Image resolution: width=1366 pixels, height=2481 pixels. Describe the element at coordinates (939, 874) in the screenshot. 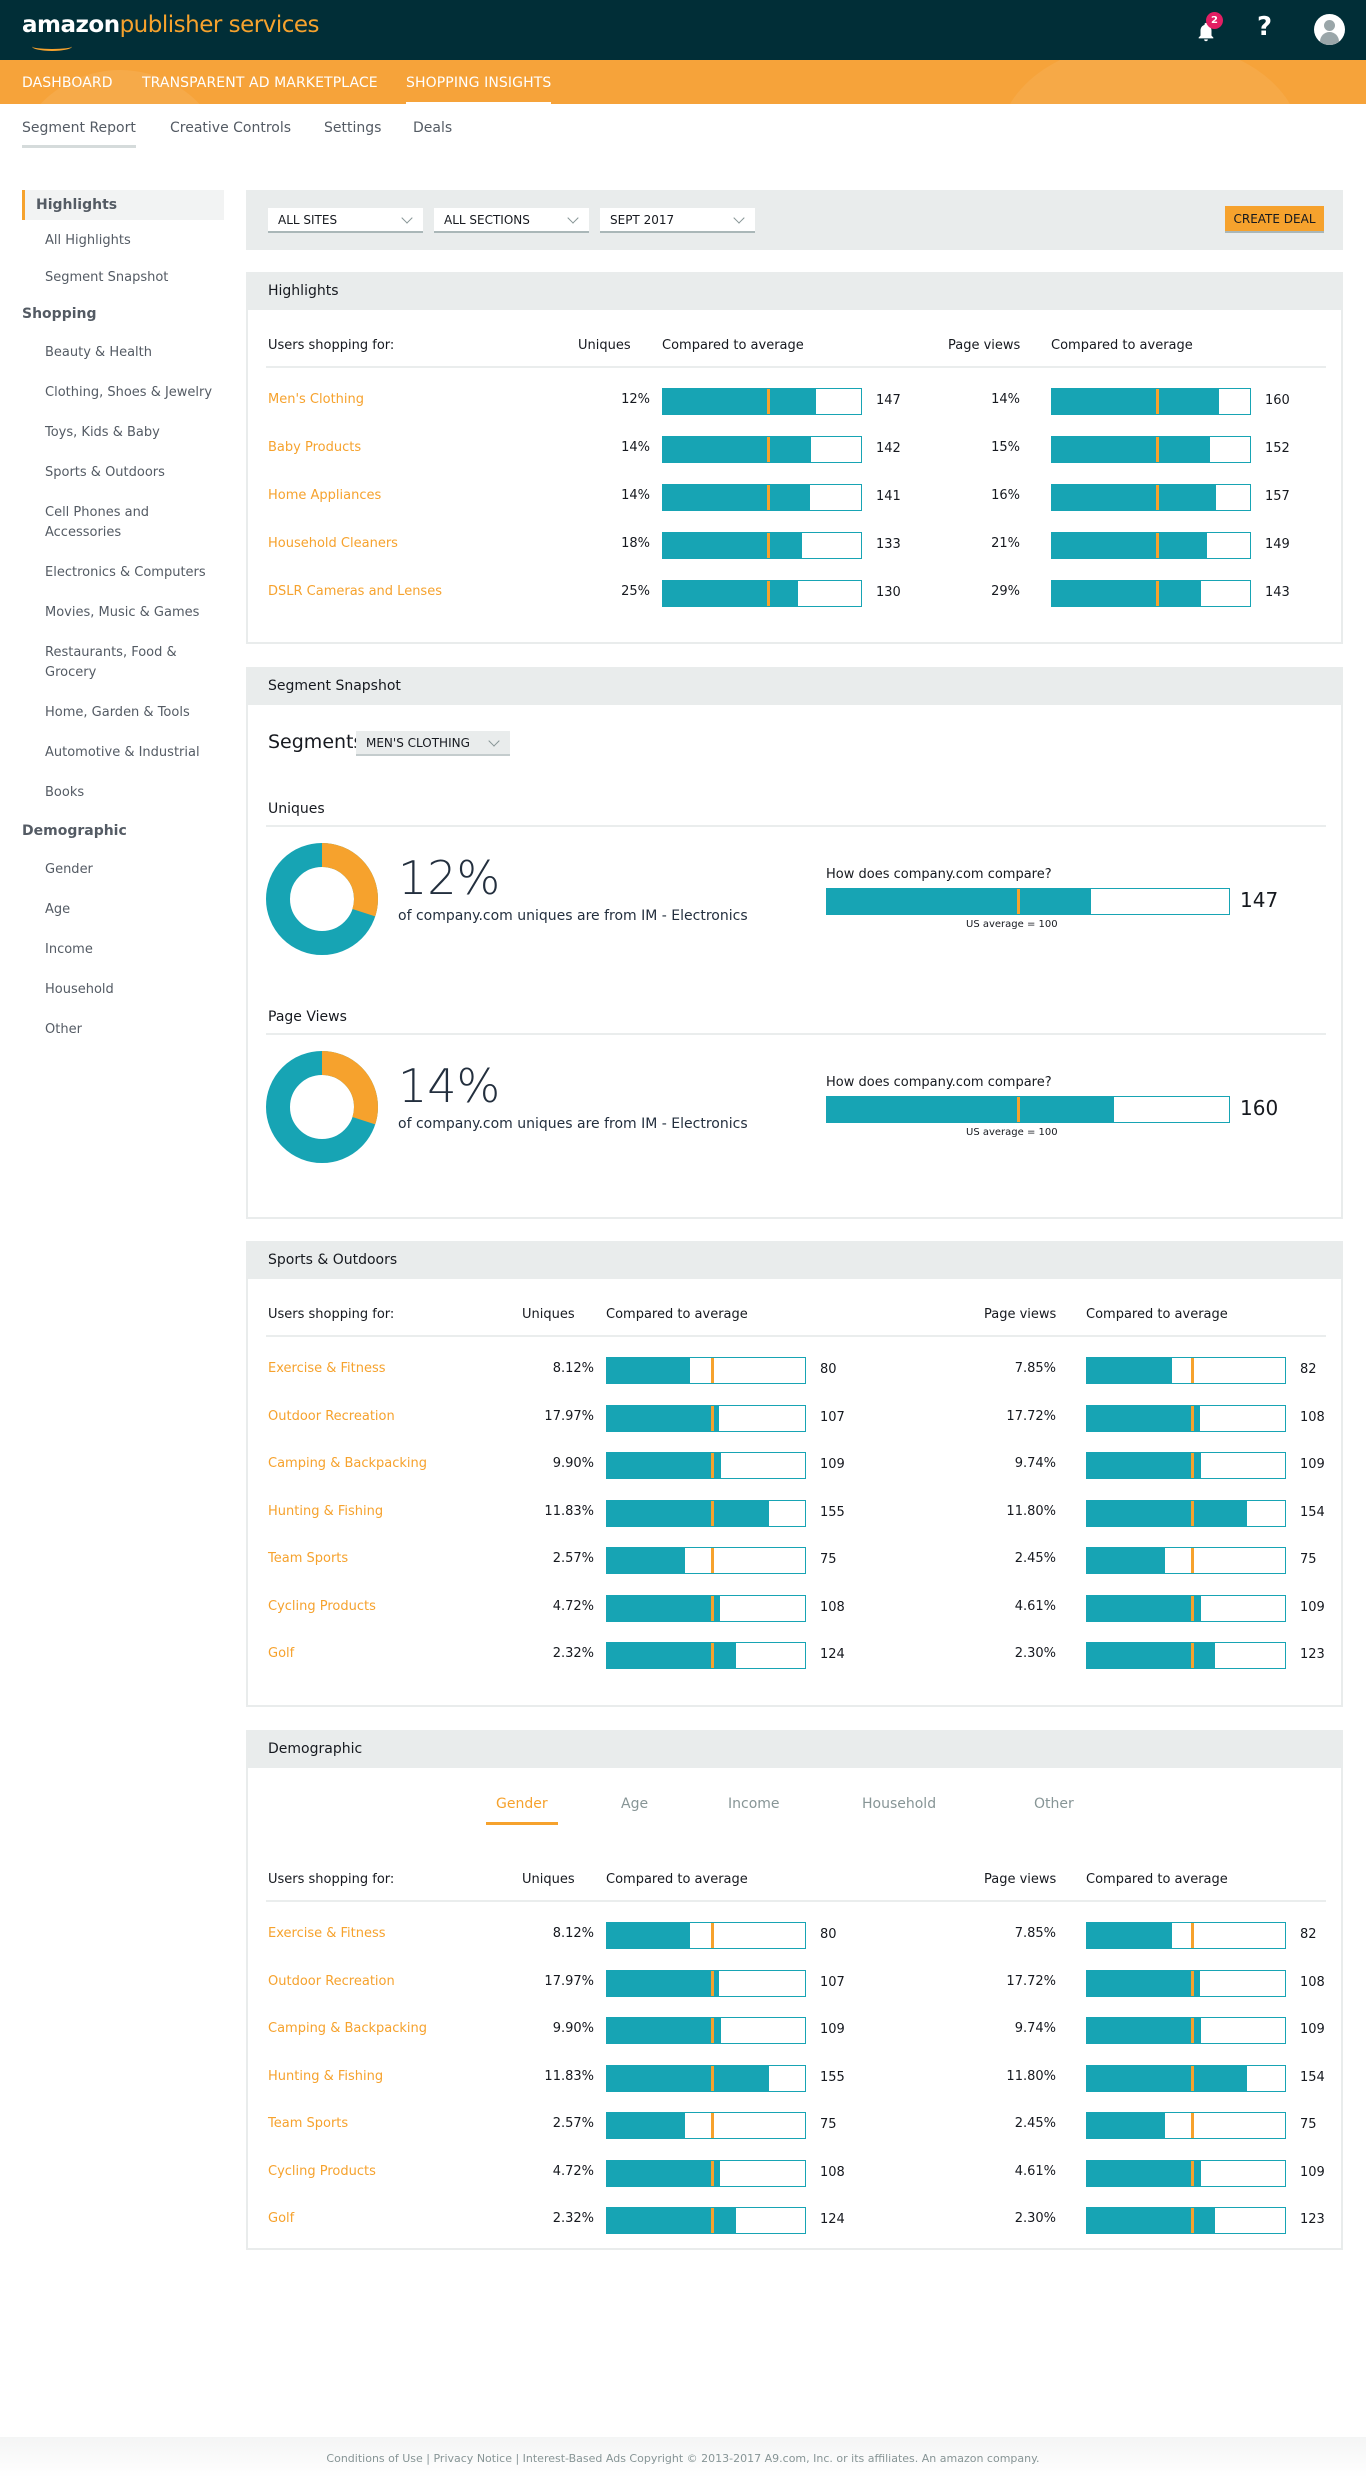

I see `compare-question: How does company.com compare?` at that location.